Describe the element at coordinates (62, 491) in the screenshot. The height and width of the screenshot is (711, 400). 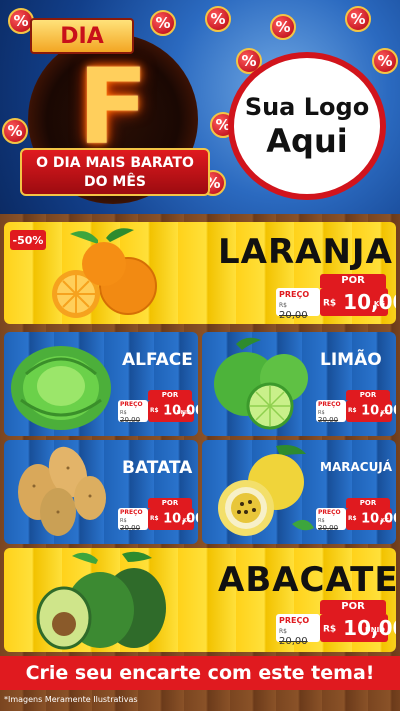
I see `potato-icon` at that location.